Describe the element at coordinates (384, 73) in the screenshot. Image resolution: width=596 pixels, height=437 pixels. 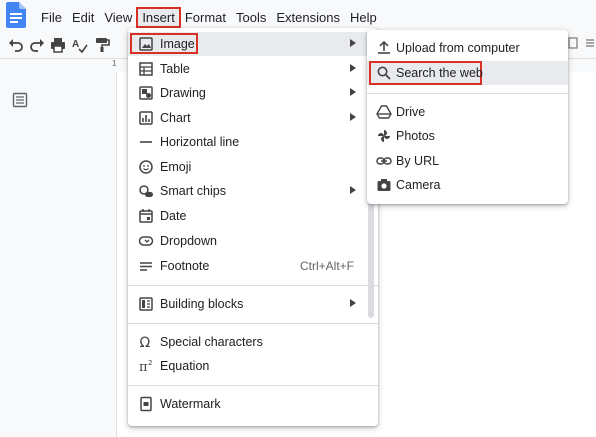
I see `search-icon` at that location.